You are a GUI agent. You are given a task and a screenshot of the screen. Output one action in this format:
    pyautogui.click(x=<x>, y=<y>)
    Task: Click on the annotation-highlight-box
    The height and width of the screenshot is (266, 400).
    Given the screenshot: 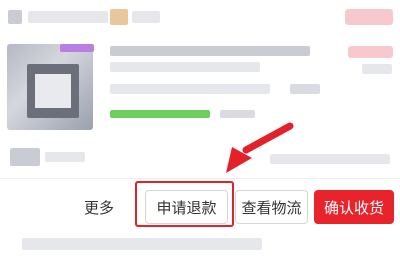 What is the action you would take?
    pyautogui.click(x=184, y=204)
    